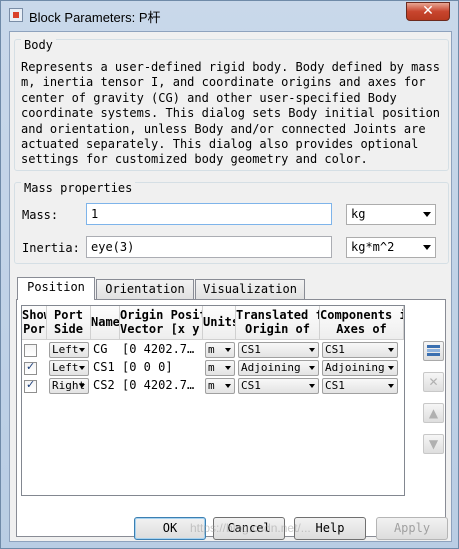 The width and height of the screenshot is (459, 549). I want to click on components-in-select: Adjoining, so click(360, 368).